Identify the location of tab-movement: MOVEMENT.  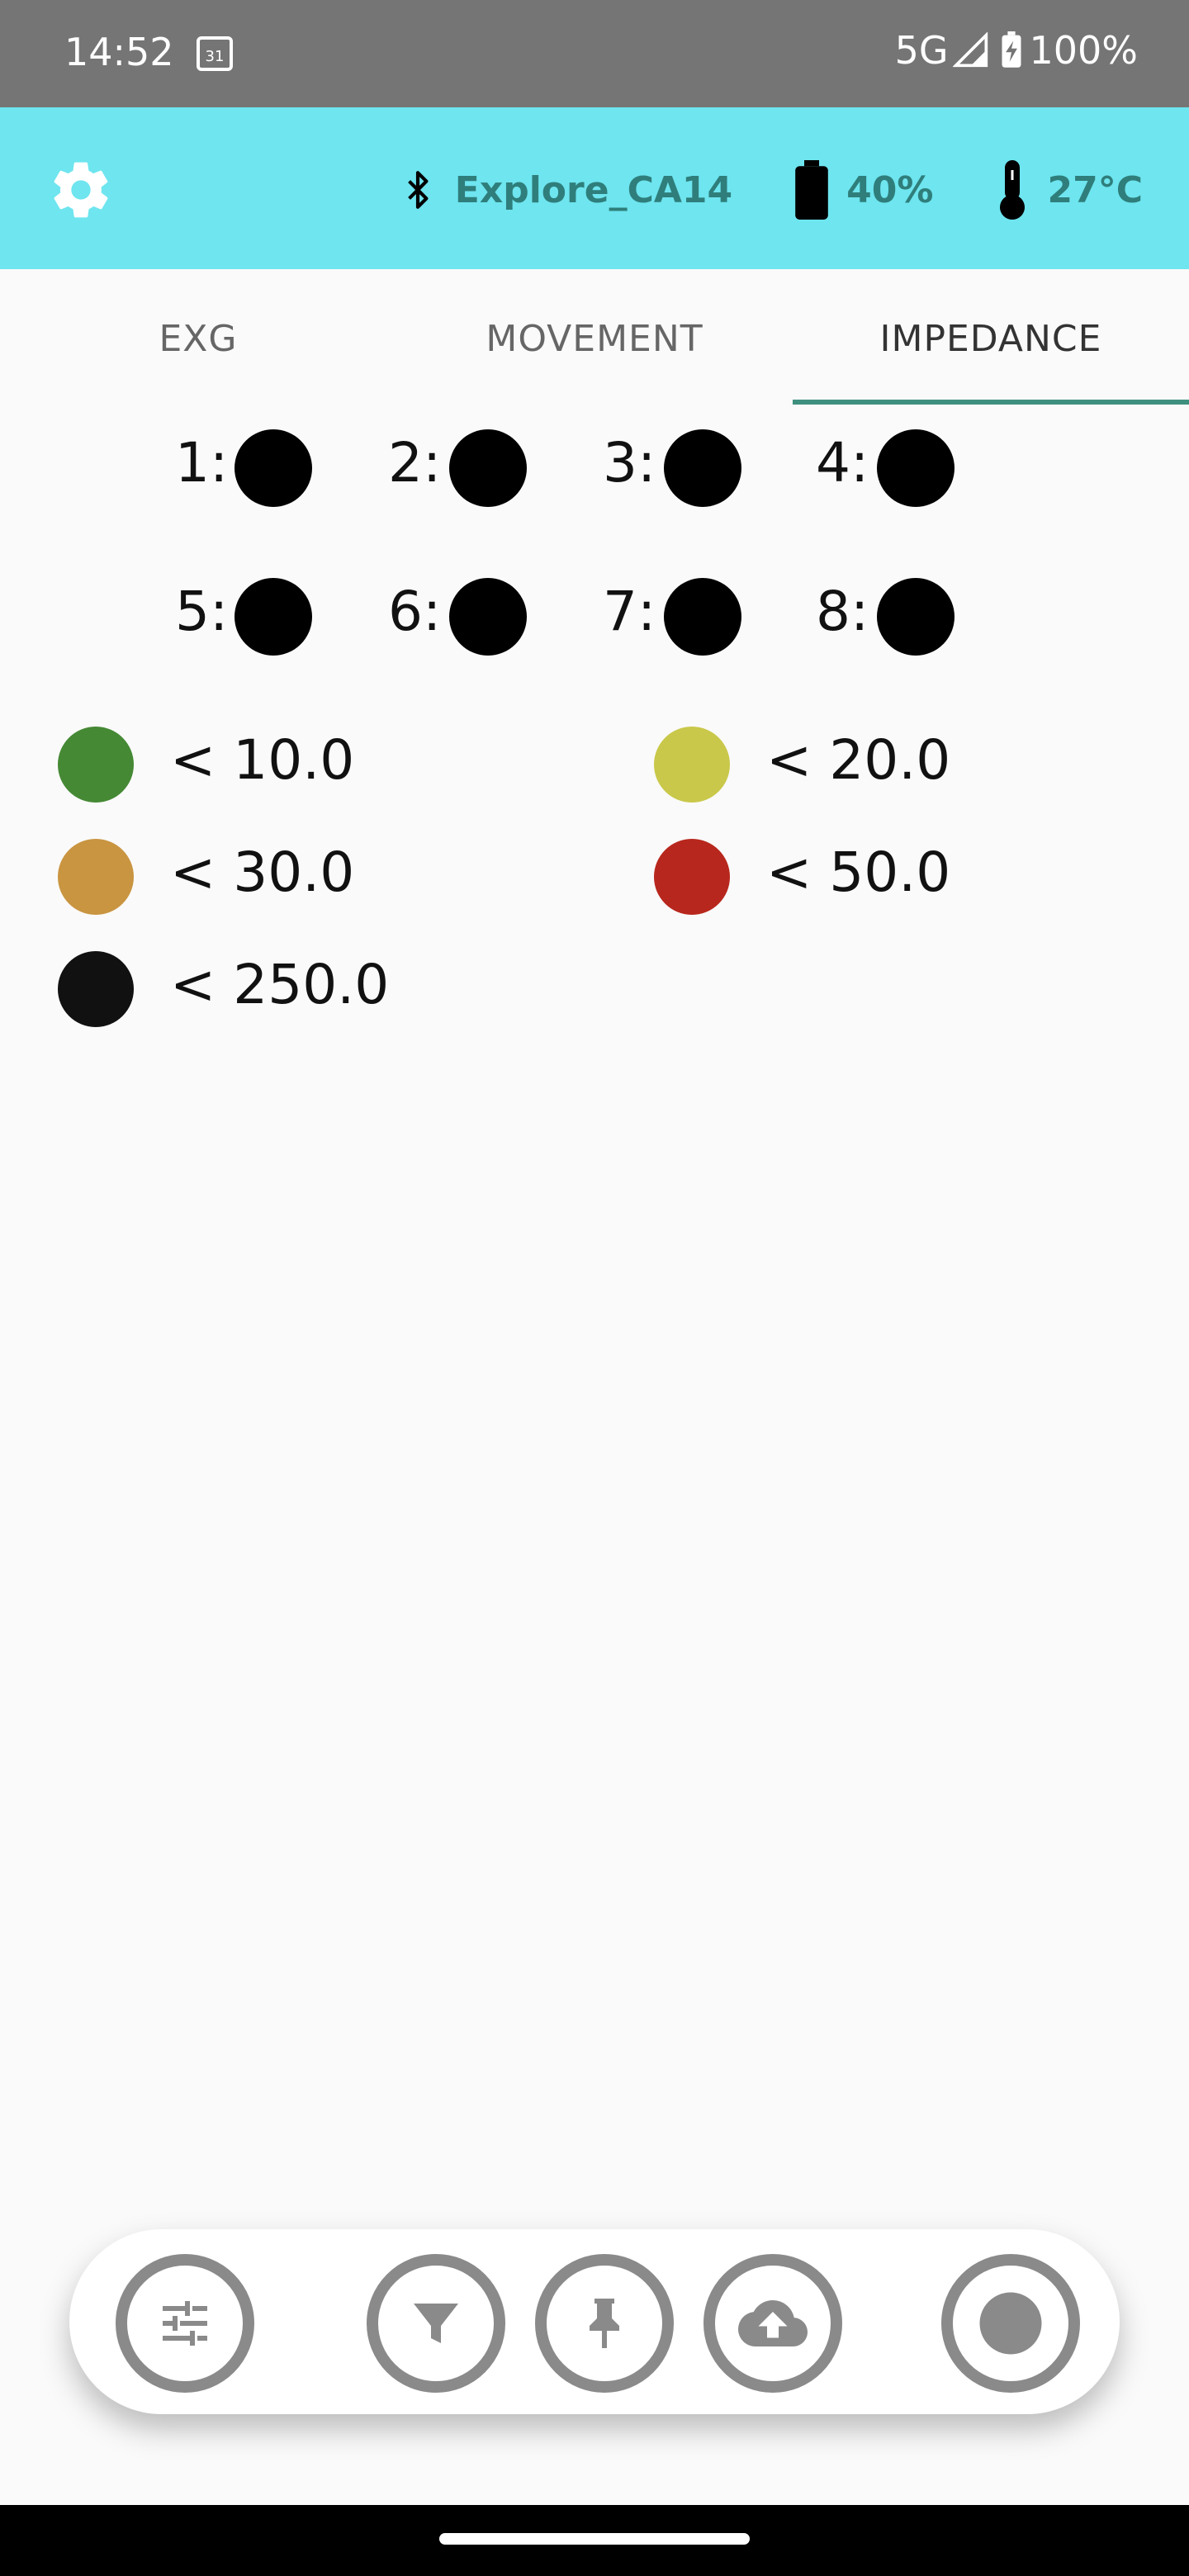
(594, 338).